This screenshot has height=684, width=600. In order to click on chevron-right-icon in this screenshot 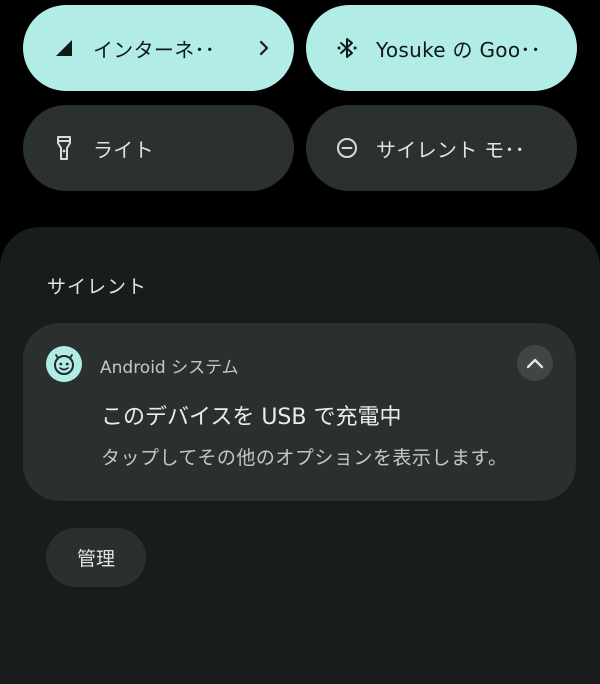, I will do `click(264, 48)`.